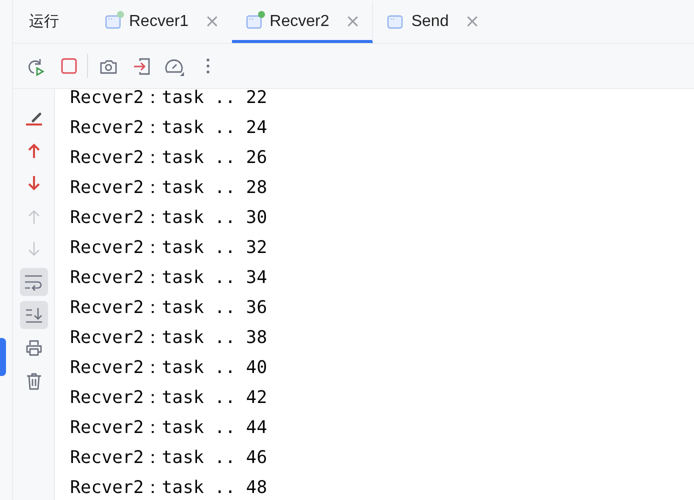  What do you see at coordinates (169, 338) in the screenshot?
I see `console-line: Recver2：task .. 38` at bounding box center [169, 338].